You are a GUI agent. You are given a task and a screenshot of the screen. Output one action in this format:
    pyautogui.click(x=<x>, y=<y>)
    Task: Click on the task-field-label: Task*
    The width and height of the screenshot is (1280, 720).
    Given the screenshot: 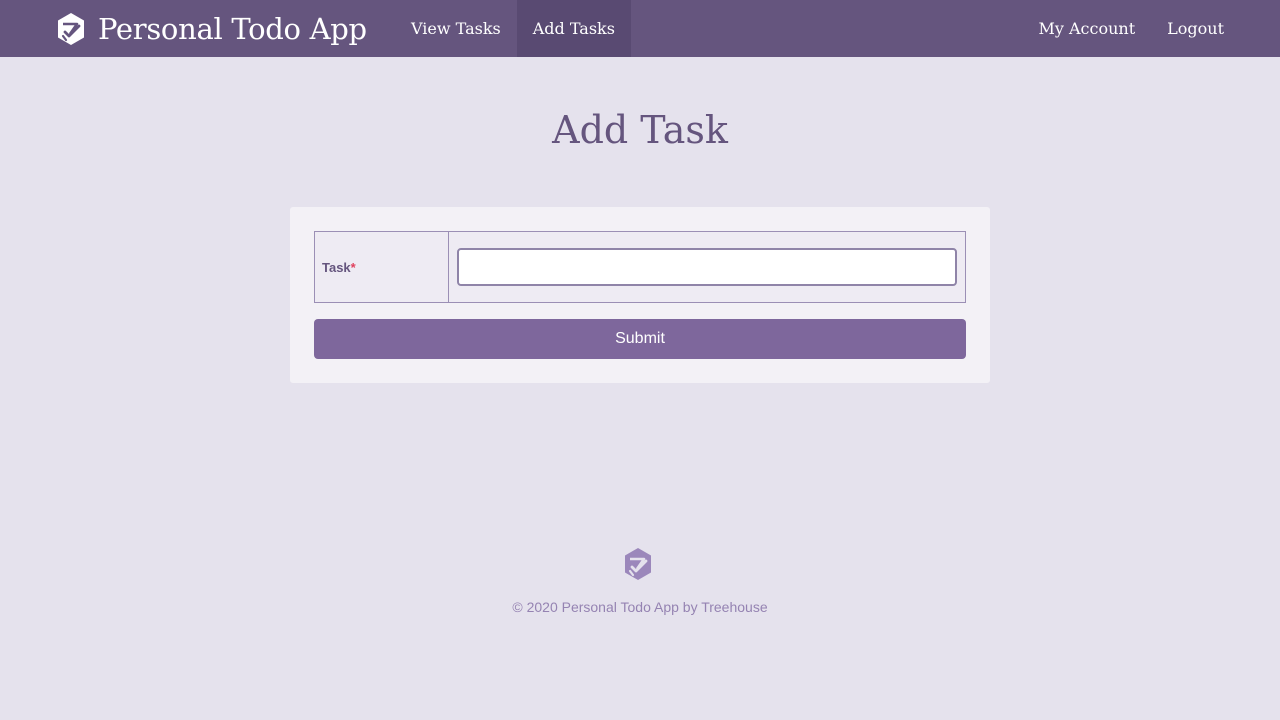 What is the action you would take?
    pyautogui.click(x=339, y=267)
    